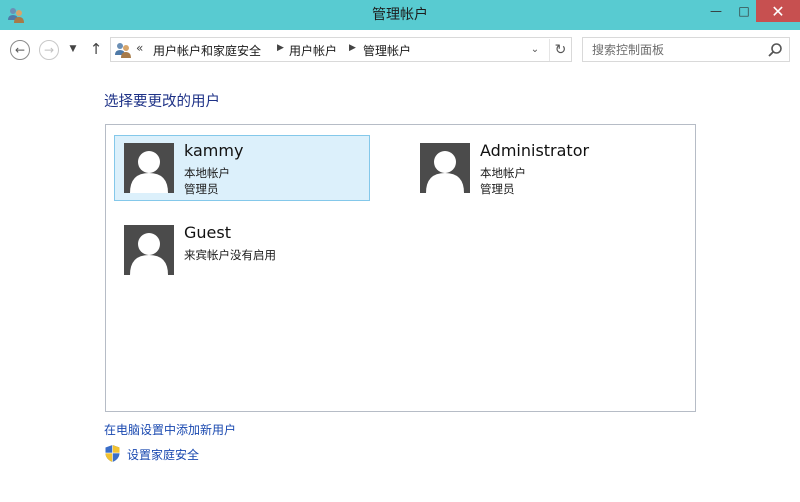 The image size is (800, 502). Describe the element at coordinates (673, 49) in the screenshot. I see `search-input` at that location.